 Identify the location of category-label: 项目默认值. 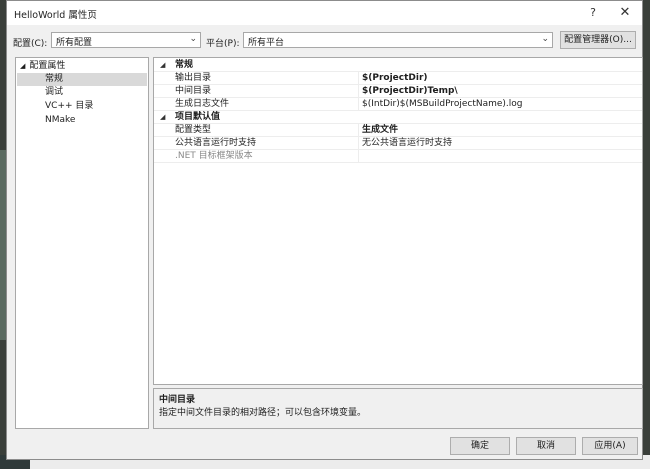
(198, 117).